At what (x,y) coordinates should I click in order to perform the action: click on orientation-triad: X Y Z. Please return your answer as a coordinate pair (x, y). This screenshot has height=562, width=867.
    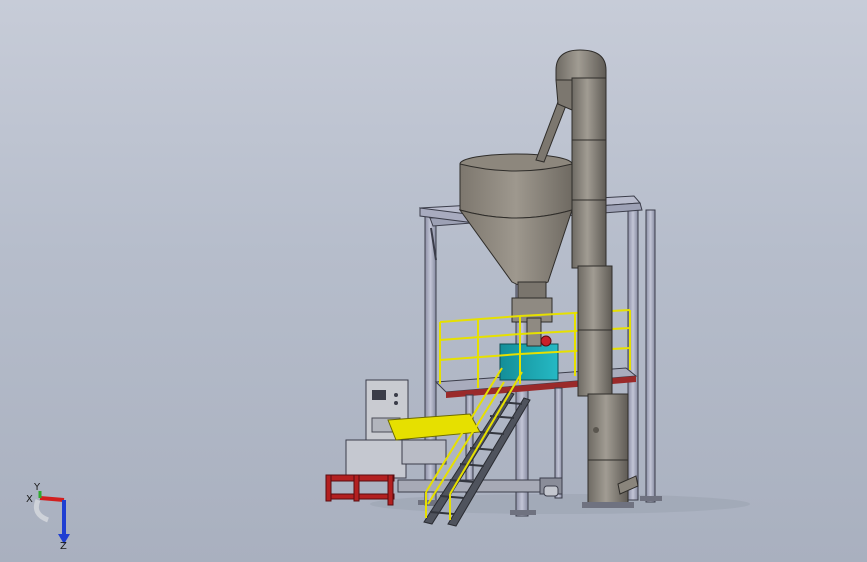
    Looking at the image, I should click on (53, 514).